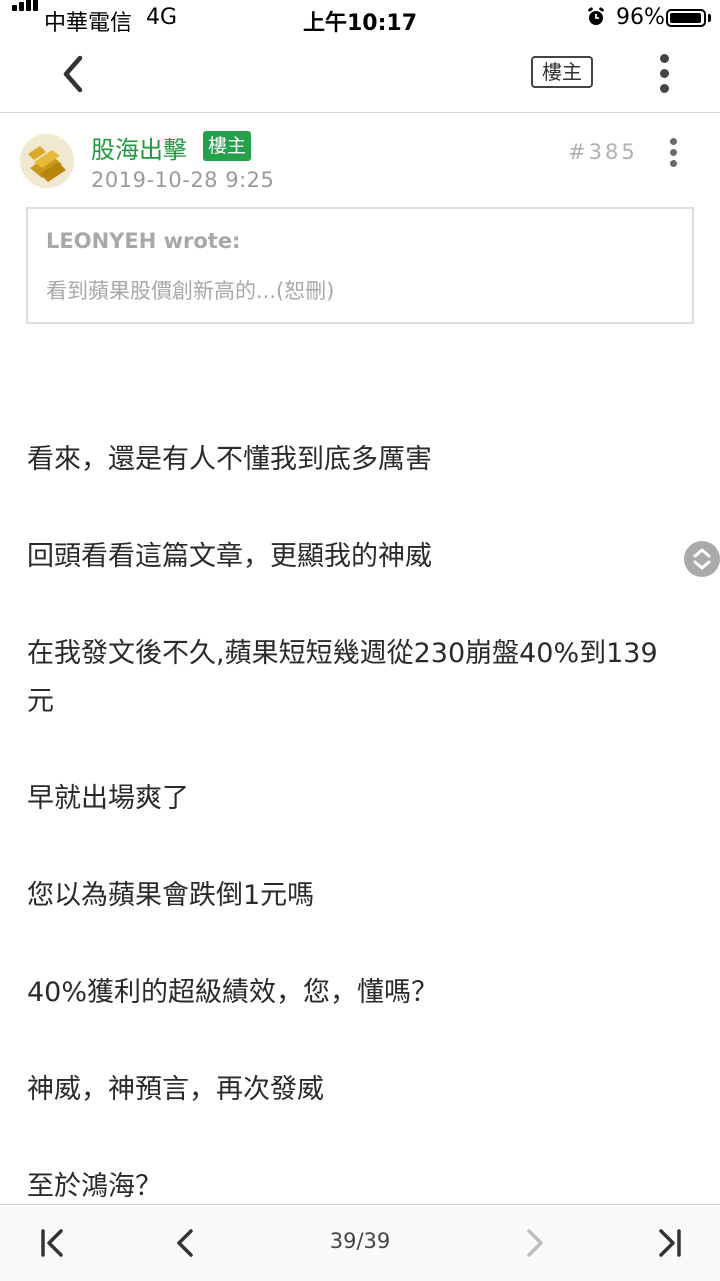  Describe the element at coordinates (143, 241) in the screenshot. I see `quote-author: LEONYEH wrote:` at that location.